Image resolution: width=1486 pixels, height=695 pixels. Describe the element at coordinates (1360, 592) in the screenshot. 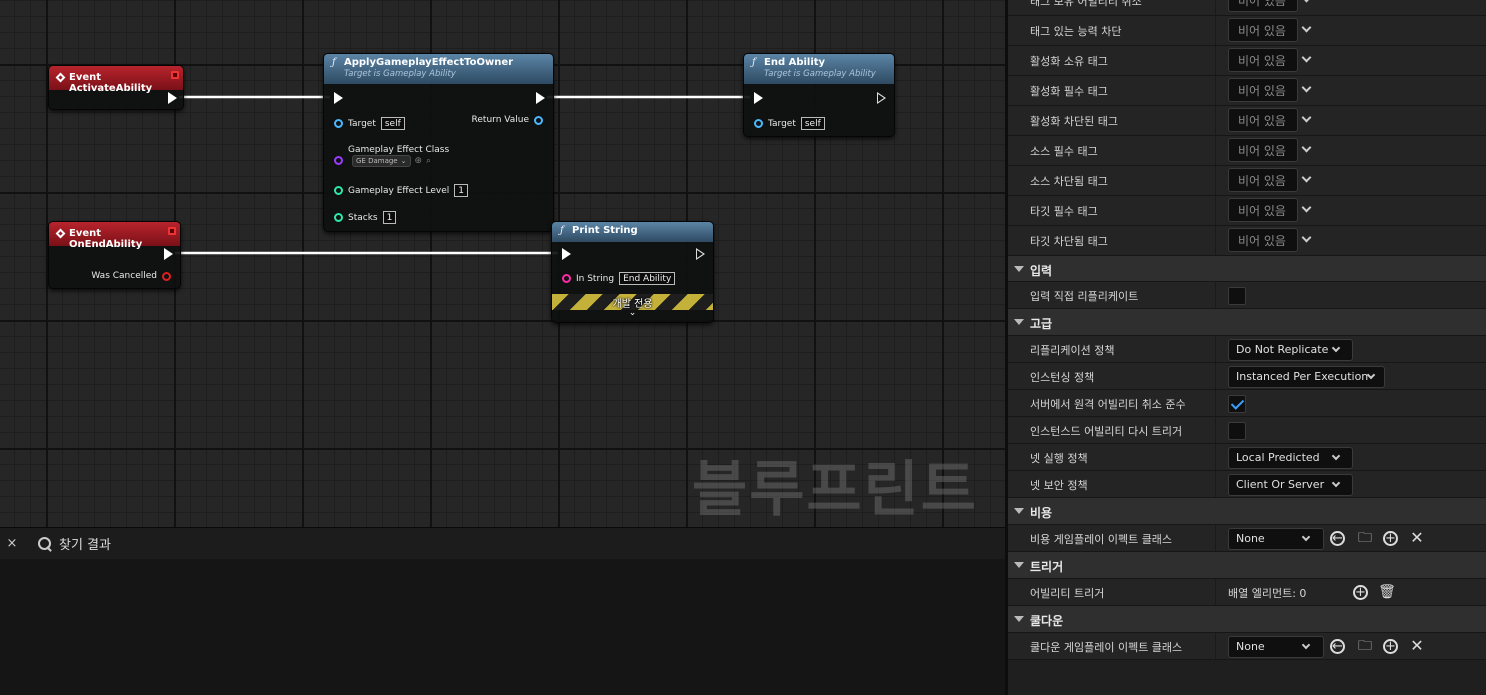

I see `add-element-icon: +` at that location.